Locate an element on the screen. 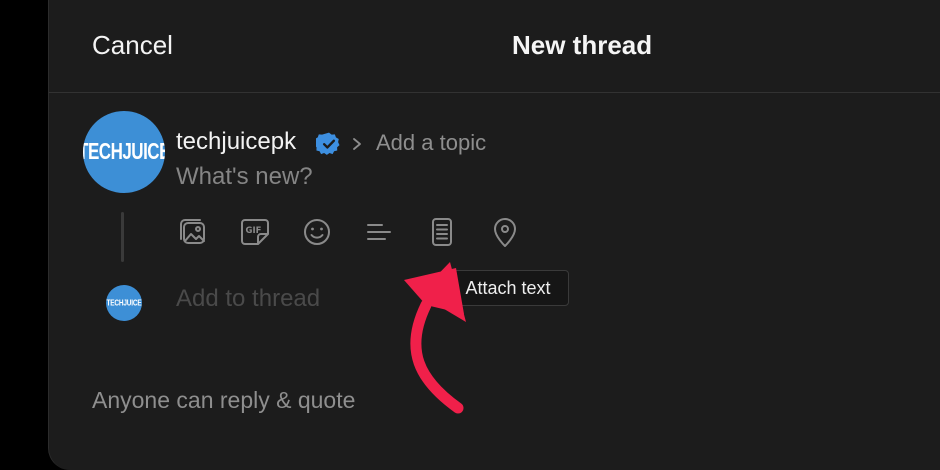  username: techjuicepk is located at coordinates (236, 141).